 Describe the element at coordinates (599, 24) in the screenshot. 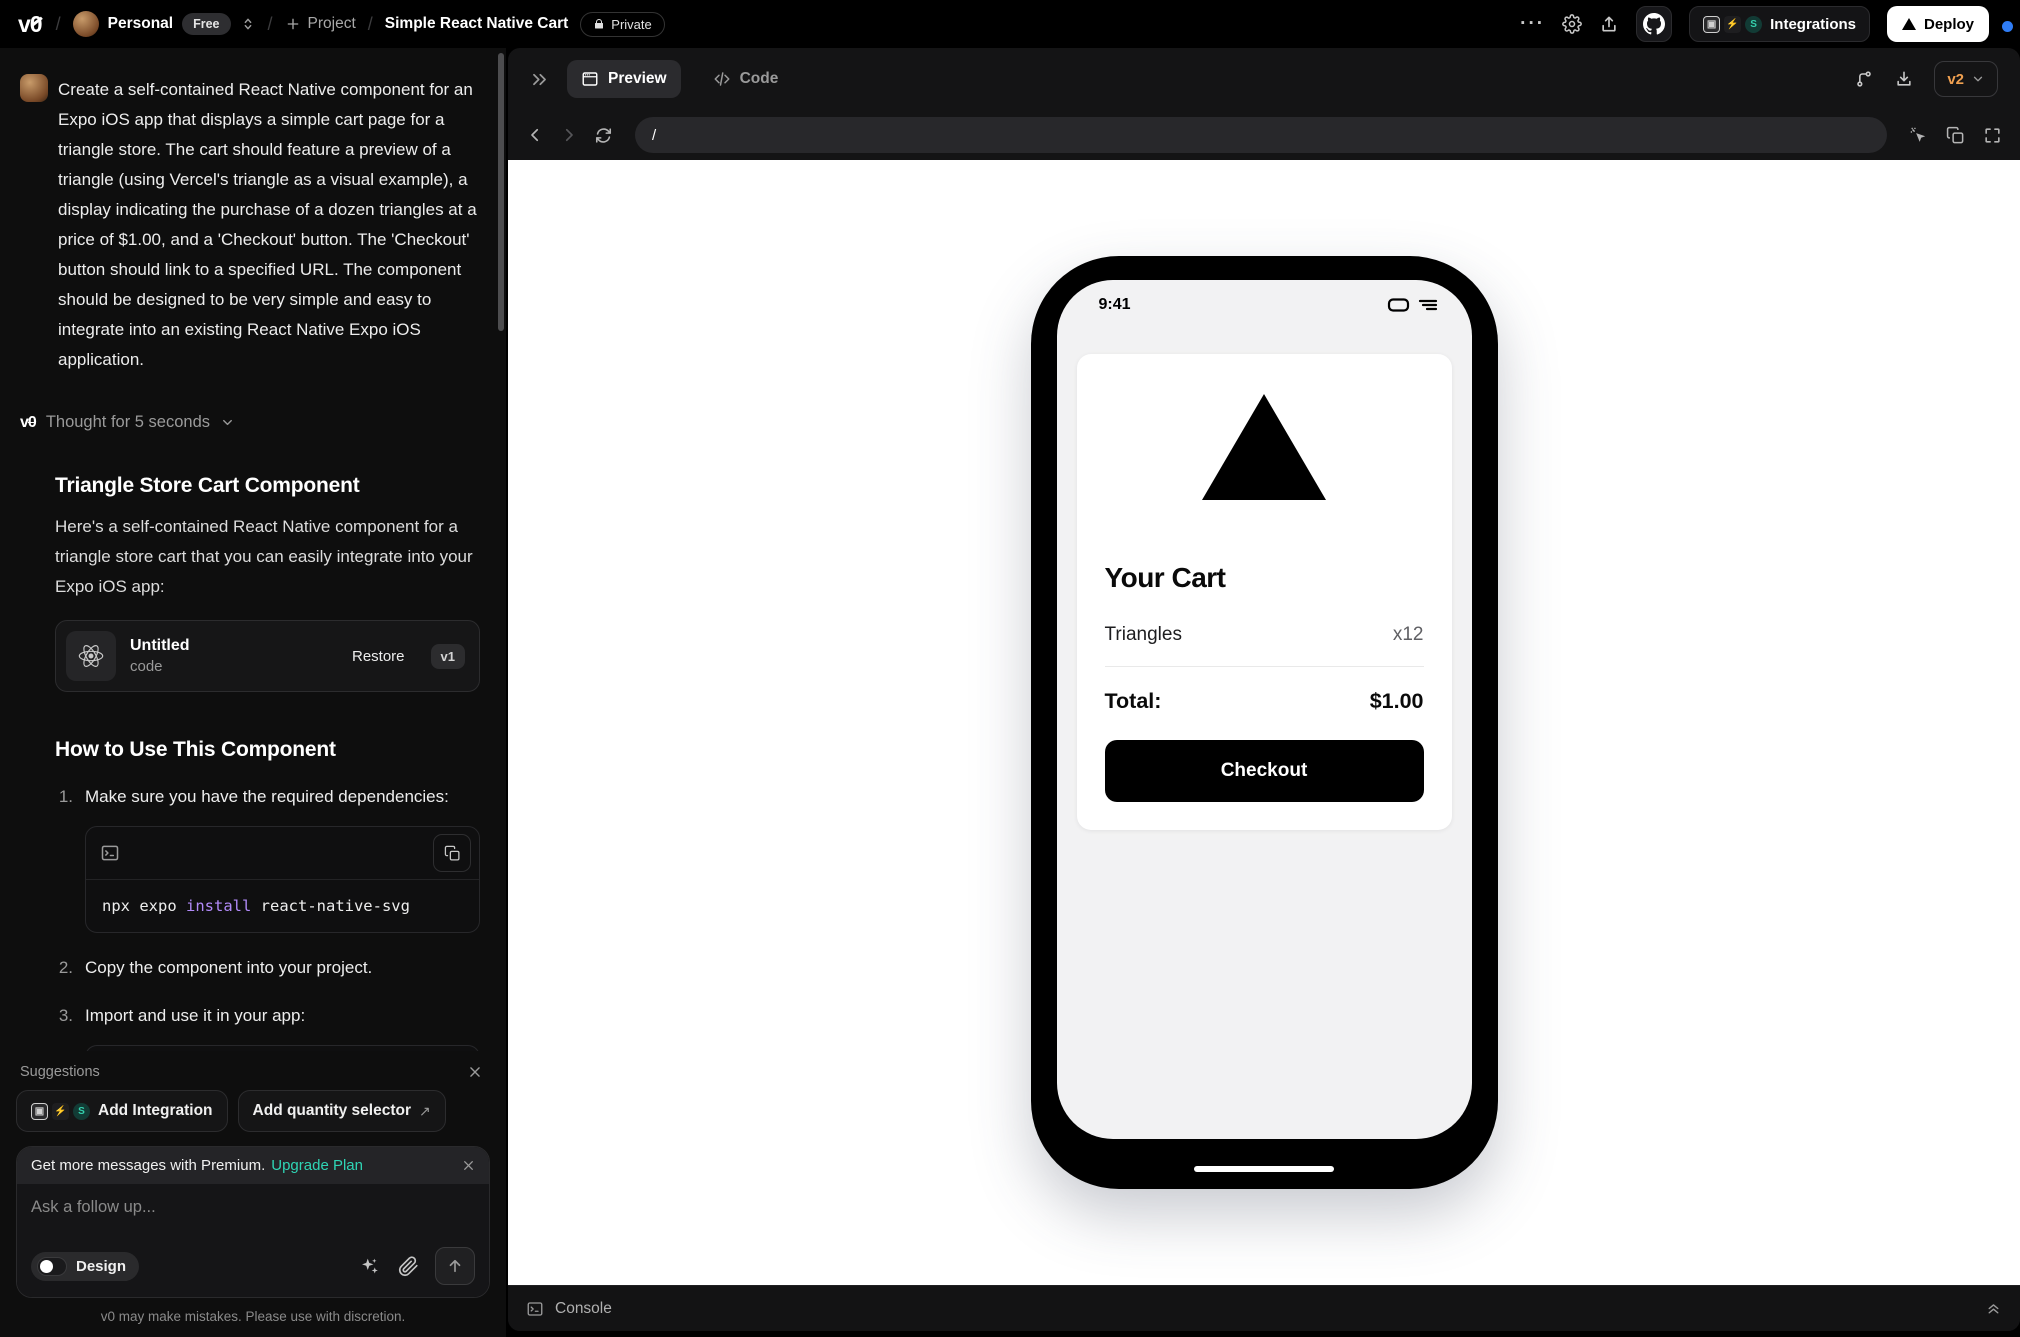

I see `lock-icon` at that location.